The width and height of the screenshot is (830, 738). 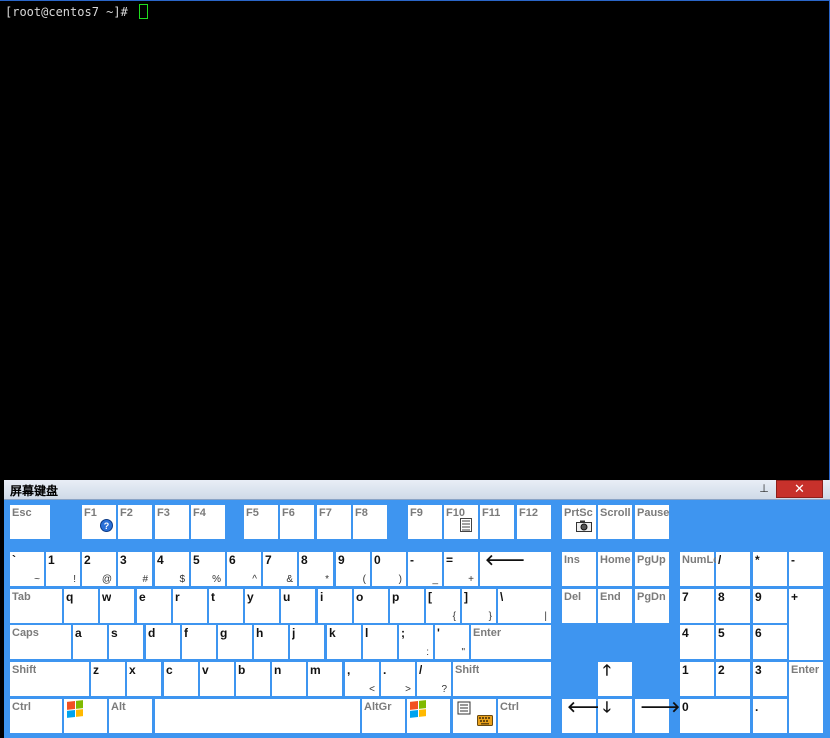 I want to click on key-pgdn: PgDn, so click(x=652, y=606).